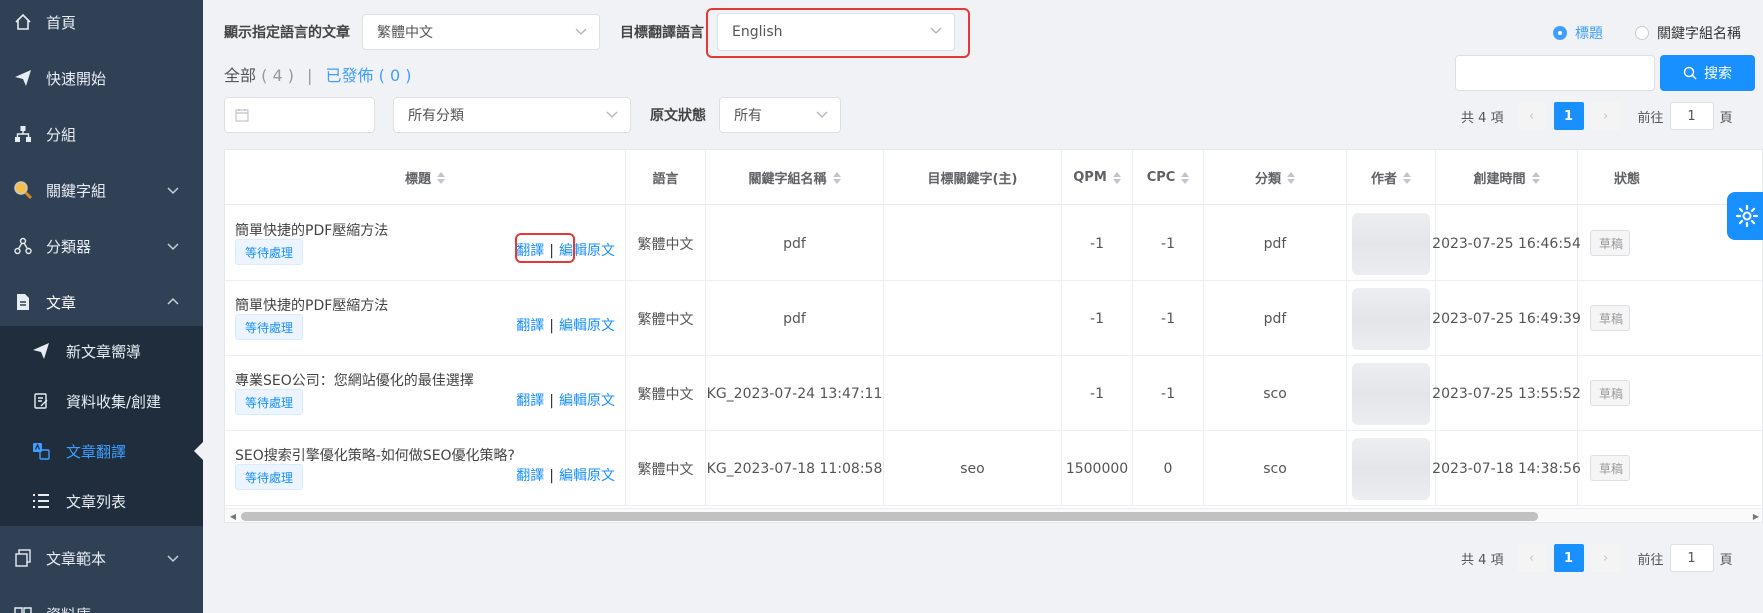 The height and width of the screenshot is (613, 1763). Describe the element at coordinates (242, 115) in the screenshot. I see `calendar-icon` at that location.